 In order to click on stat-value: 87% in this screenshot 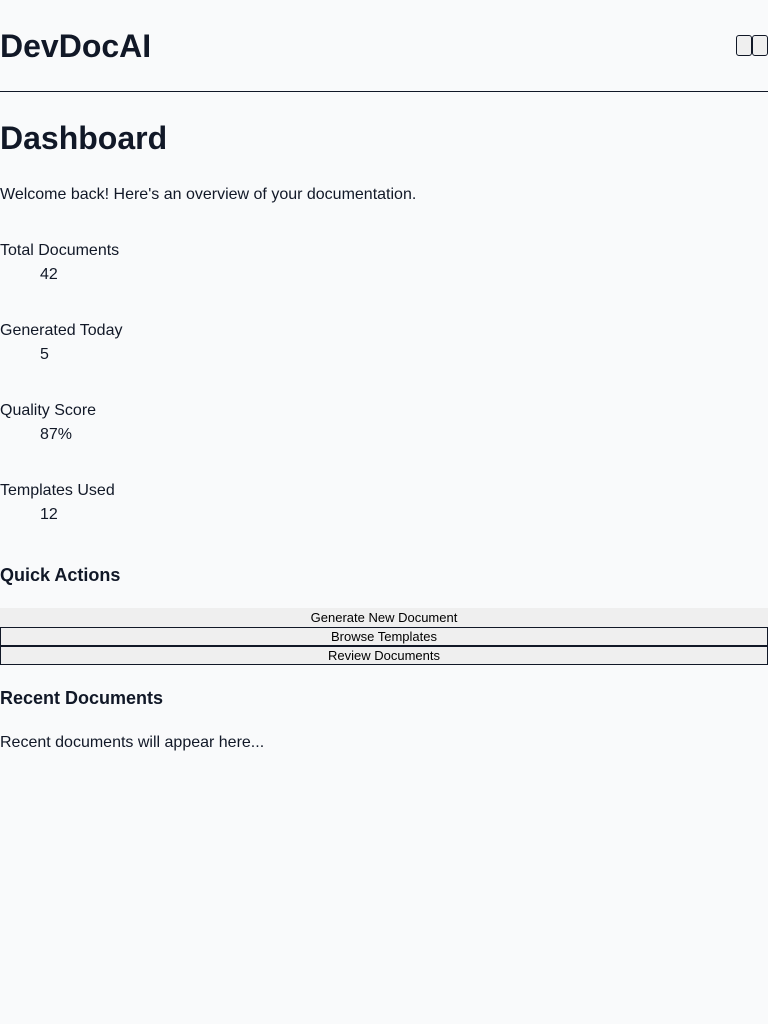, I will do `click(56, 434)`.